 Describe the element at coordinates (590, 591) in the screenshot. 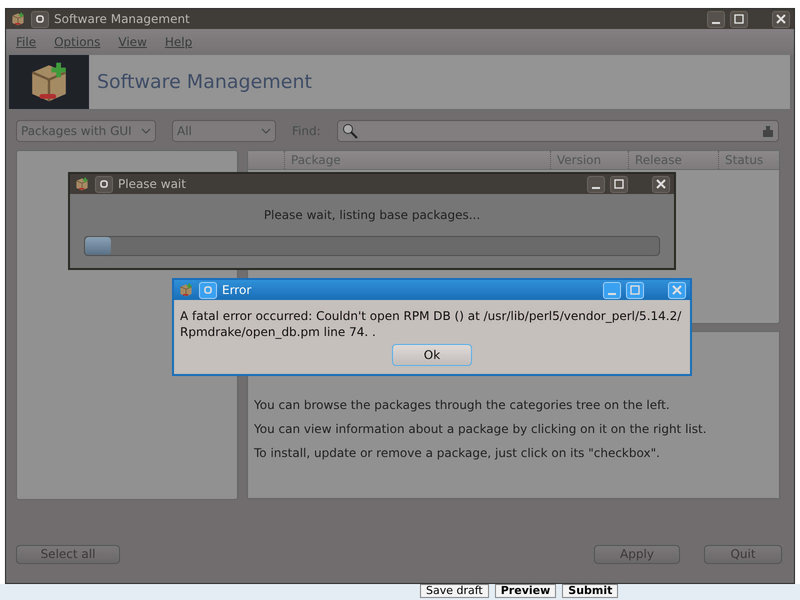

I see `page-button: Submit` at that location.